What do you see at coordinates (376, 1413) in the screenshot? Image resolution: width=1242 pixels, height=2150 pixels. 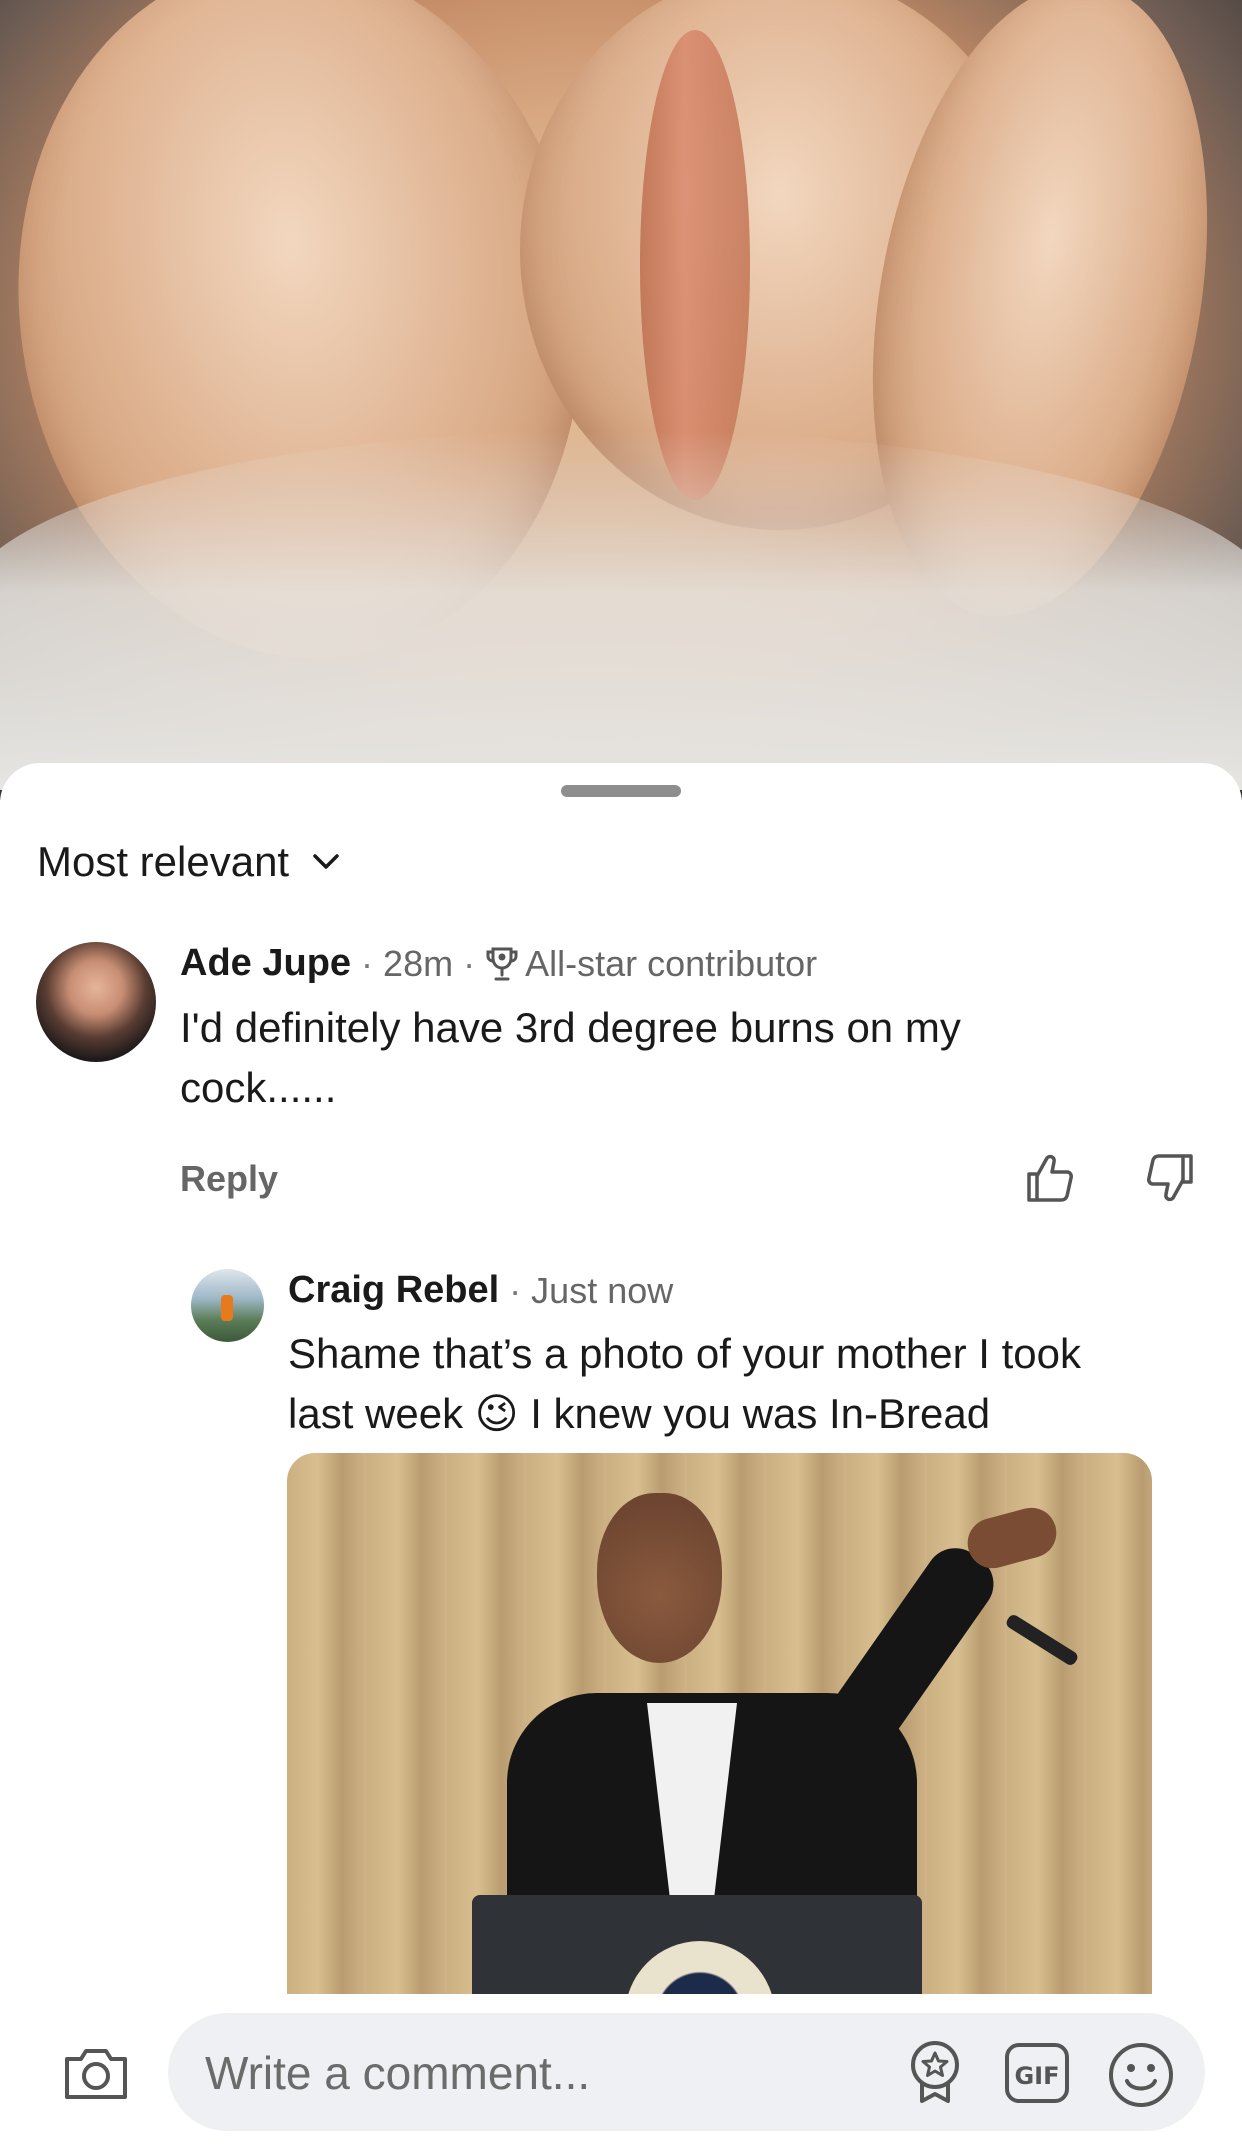 I see `reply-line-part: last week` at bounding box center [376, 1413].